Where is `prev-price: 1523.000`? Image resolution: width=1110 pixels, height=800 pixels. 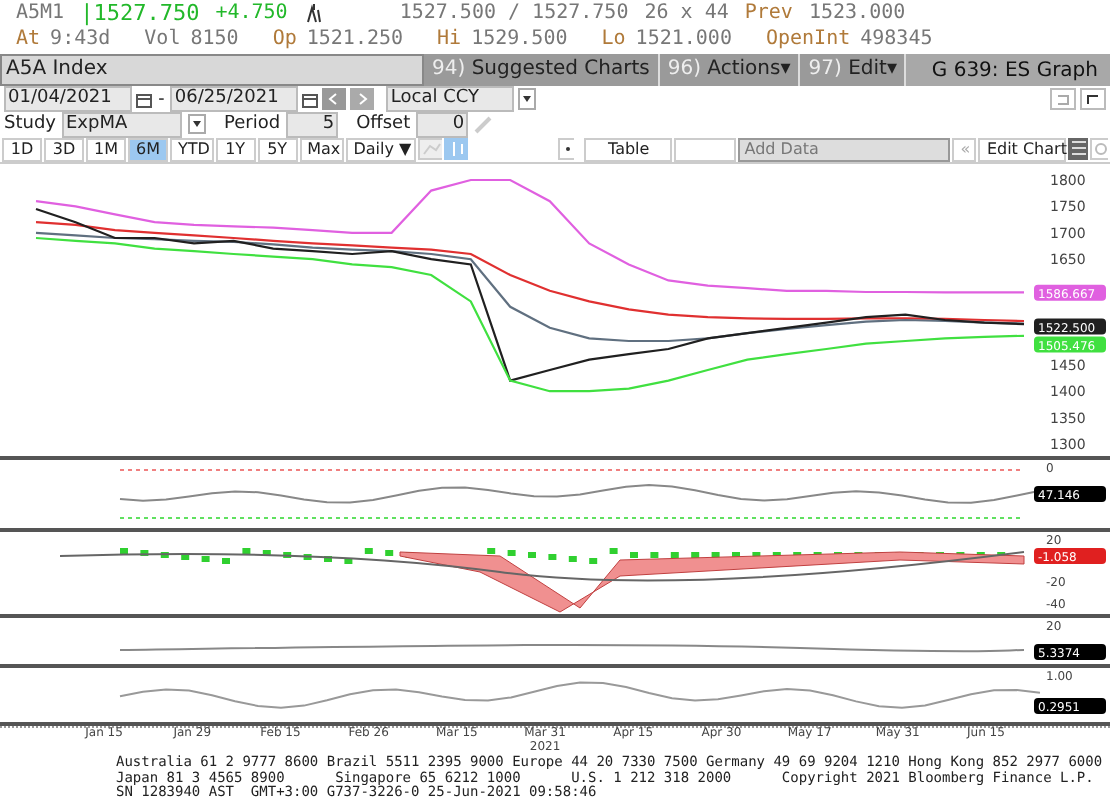 prev-price: 1523.000 is located at coordinates (857, 13).